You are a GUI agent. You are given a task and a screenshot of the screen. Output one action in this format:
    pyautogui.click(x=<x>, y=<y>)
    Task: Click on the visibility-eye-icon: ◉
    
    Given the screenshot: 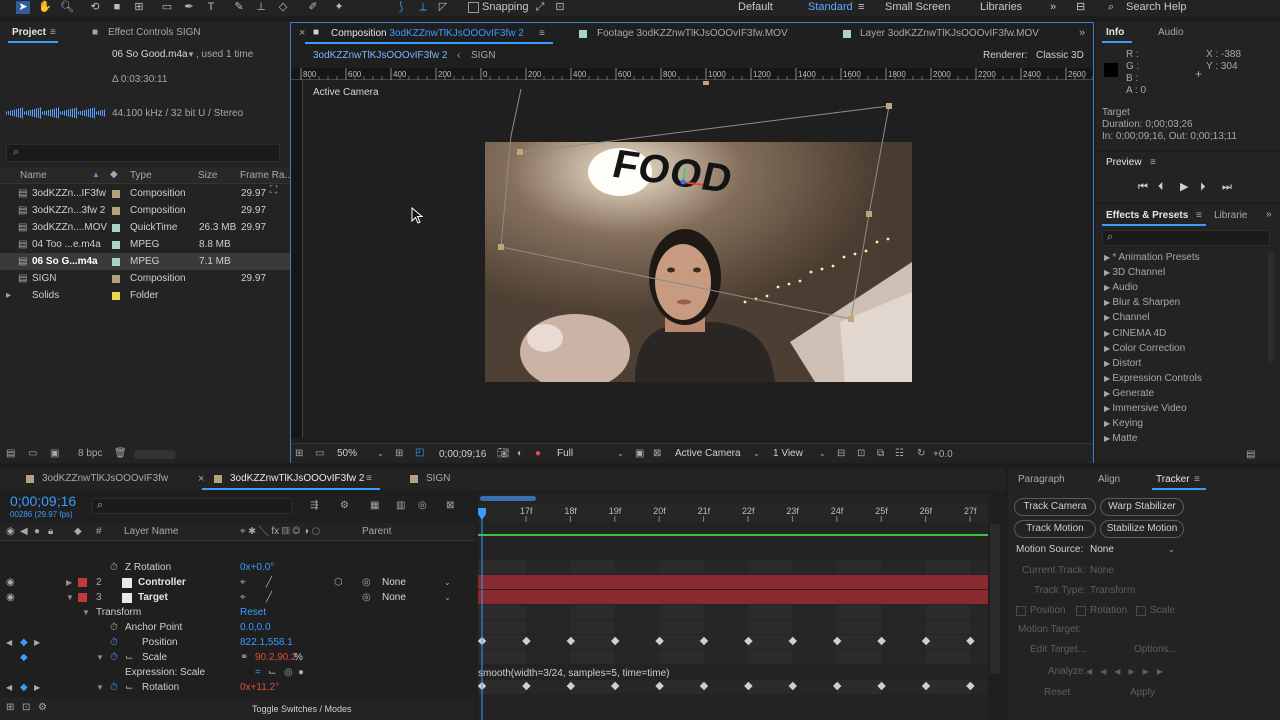 What is the action you would take?
    pyautogui.click(x=10, y=582)
    